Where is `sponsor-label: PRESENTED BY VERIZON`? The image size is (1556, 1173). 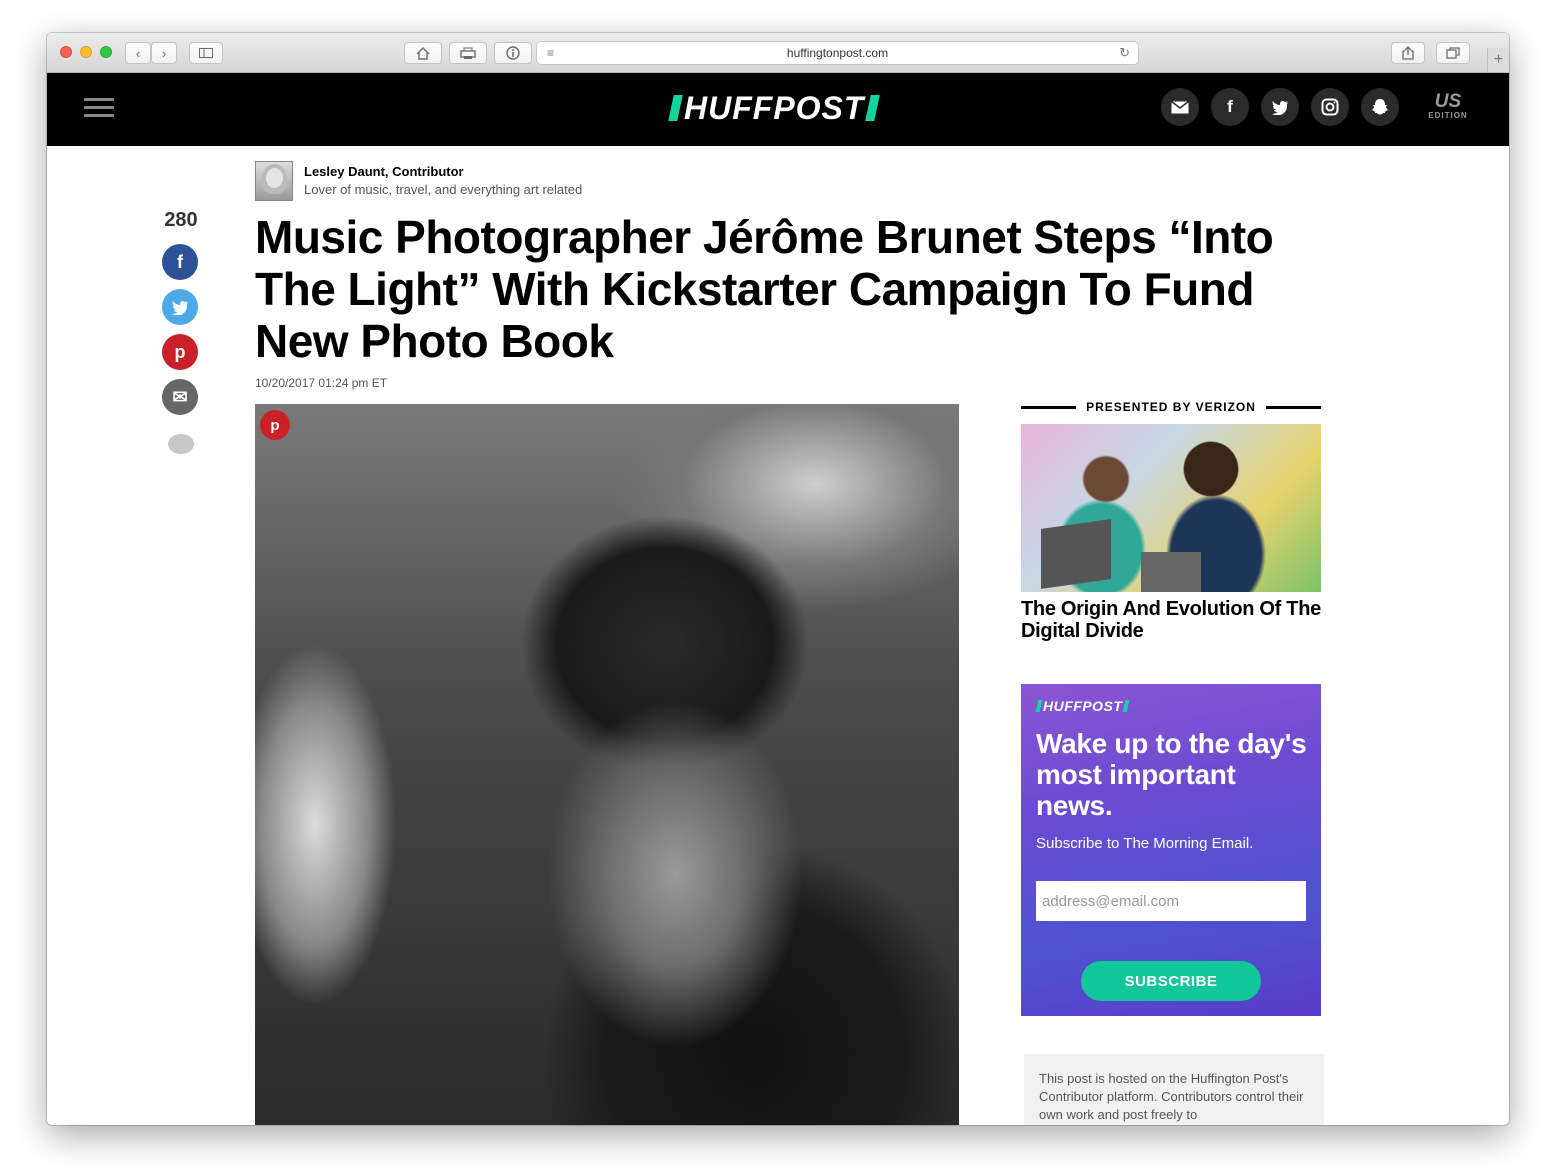 sponsor-label: PRESENTED BY VERIZON is located at coordinates (1171, 407).